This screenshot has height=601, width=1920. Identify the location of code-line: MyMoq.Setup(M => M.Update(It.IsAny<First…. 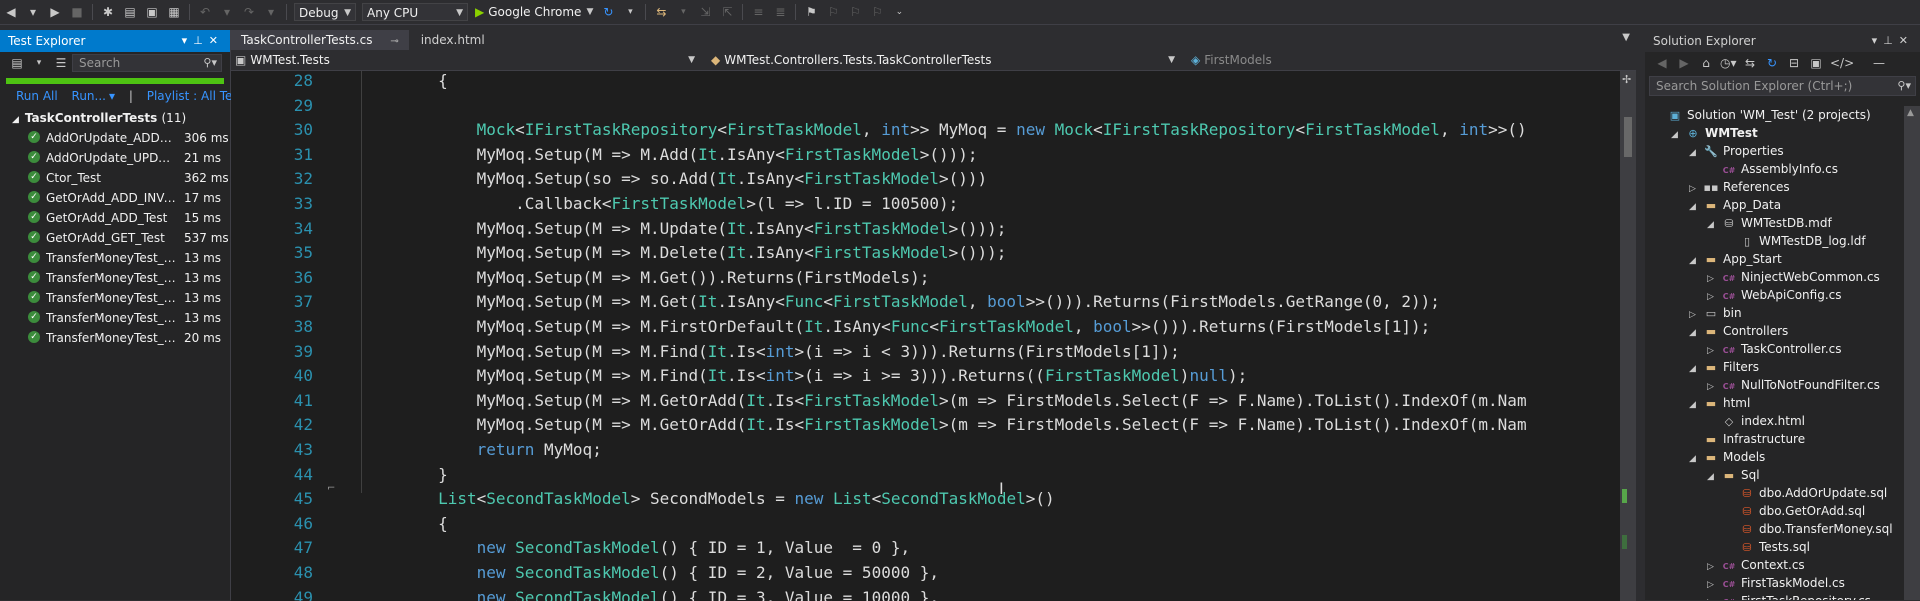
(684, 228).